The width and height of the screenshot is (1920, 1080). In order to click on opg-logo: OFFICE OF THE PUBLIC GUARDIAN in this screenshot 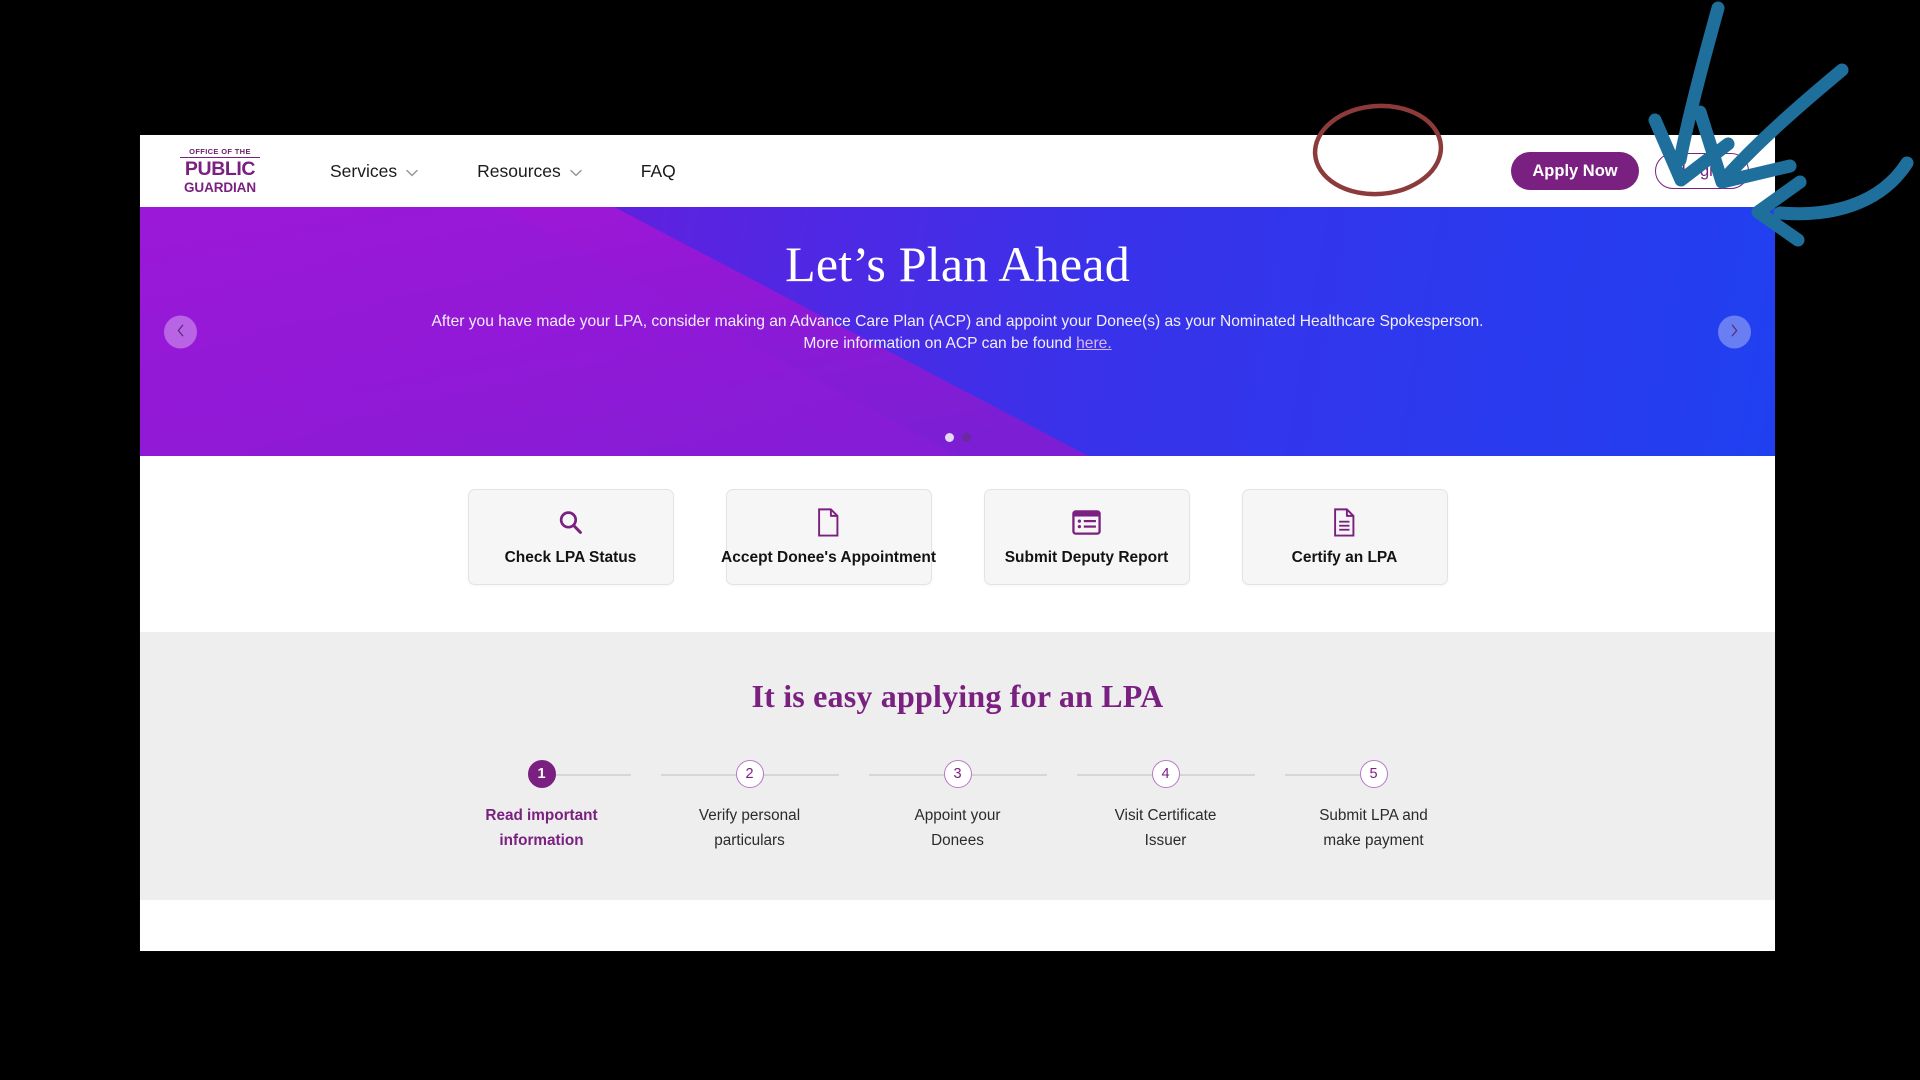, I will do `click(220, 171)`.